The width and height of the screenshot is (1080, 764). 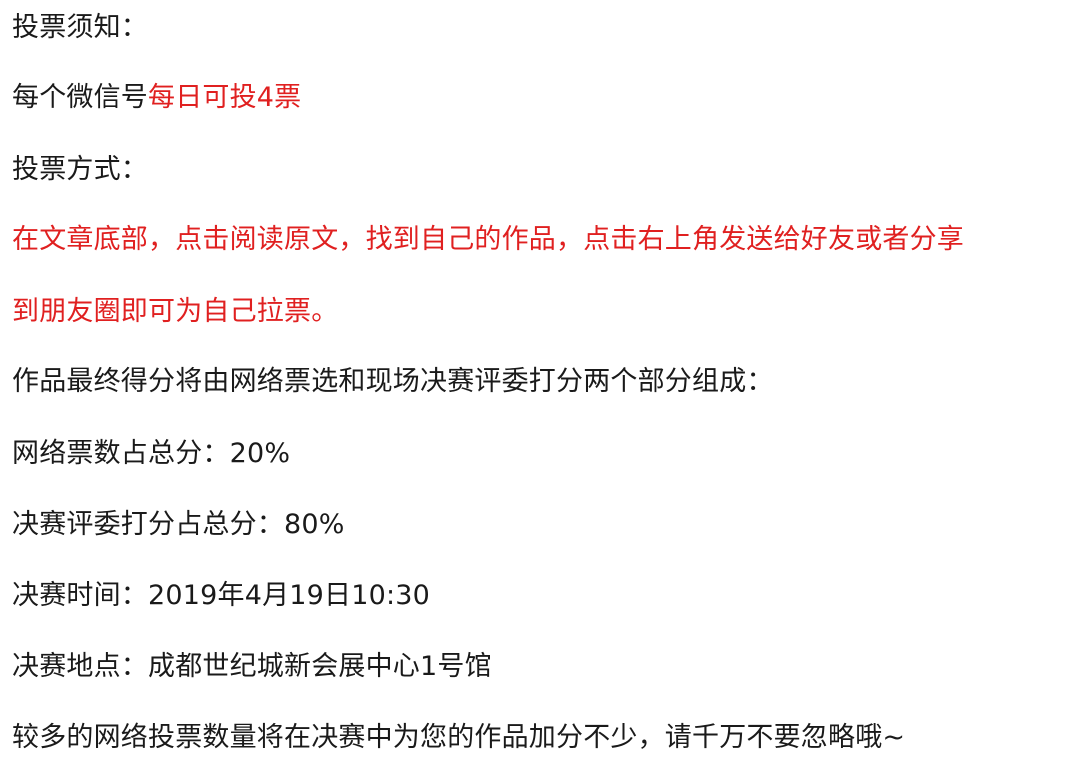 I want to click on method-line-1: 在文章底部，点击阅读原文，找到自己的作品，点击右上角发送给好友或者分享, so click(x=488, y=239).